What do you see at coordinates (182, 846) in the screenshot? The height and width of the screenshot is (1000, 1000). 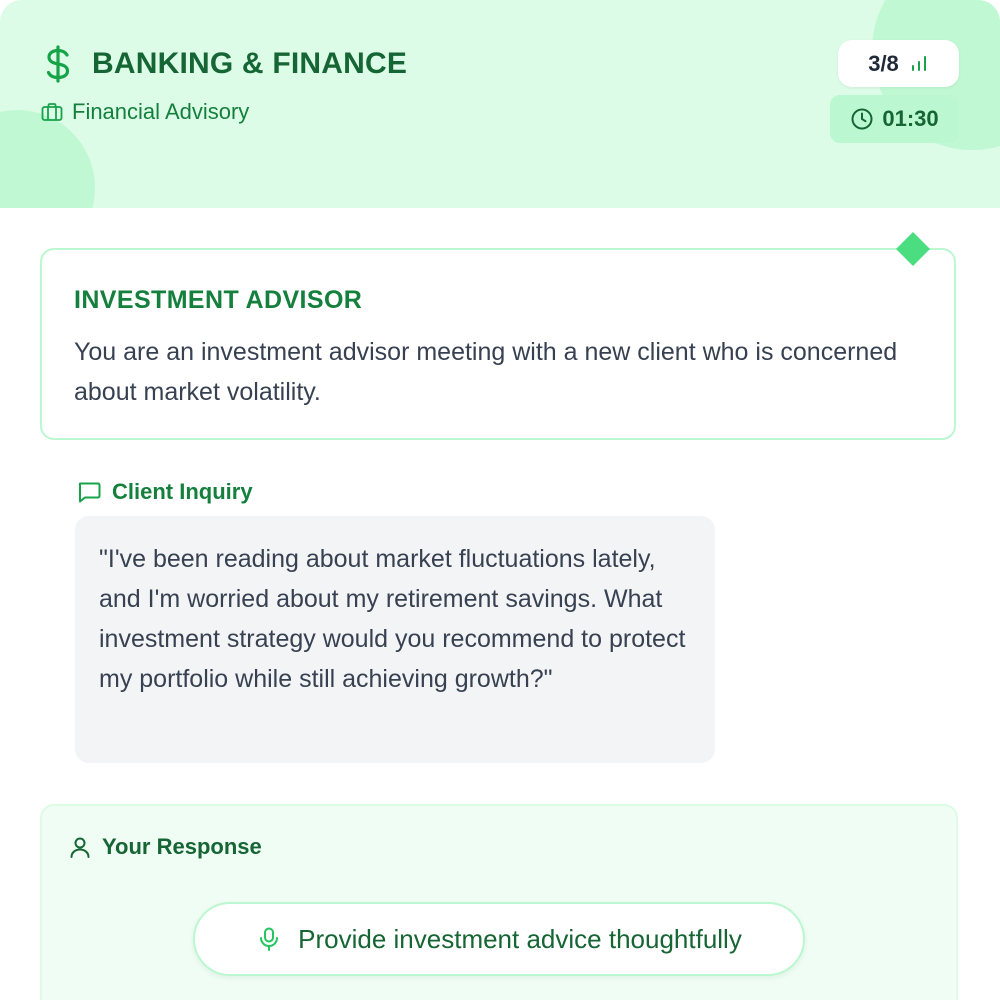 I see `your-response-title: Your Response` at bounding box center [182, 846].